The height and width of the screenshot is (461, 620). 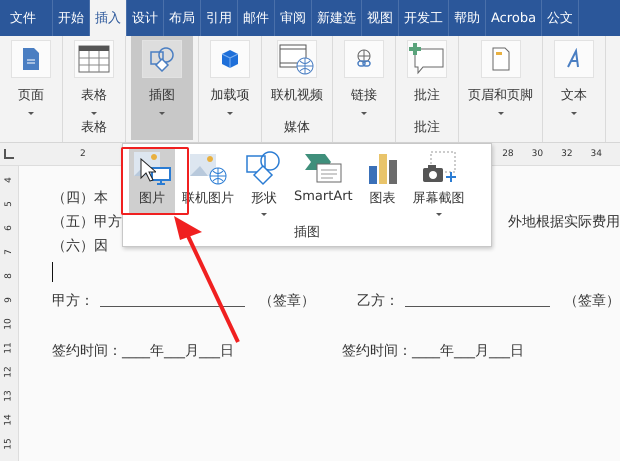 I want to click on ruler-number: 10, so click(x=9, y=324).